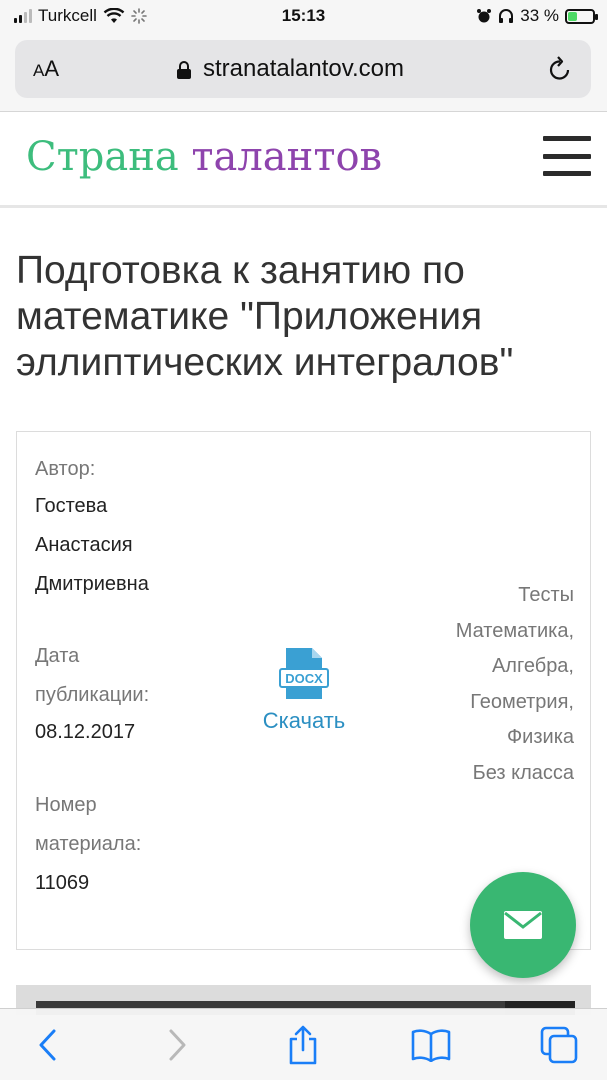 The width and height of the screenshot is (607, 1080). Describe the element at coordinates (184, 70) in the screenshot. I see `lock-icon` at that location.